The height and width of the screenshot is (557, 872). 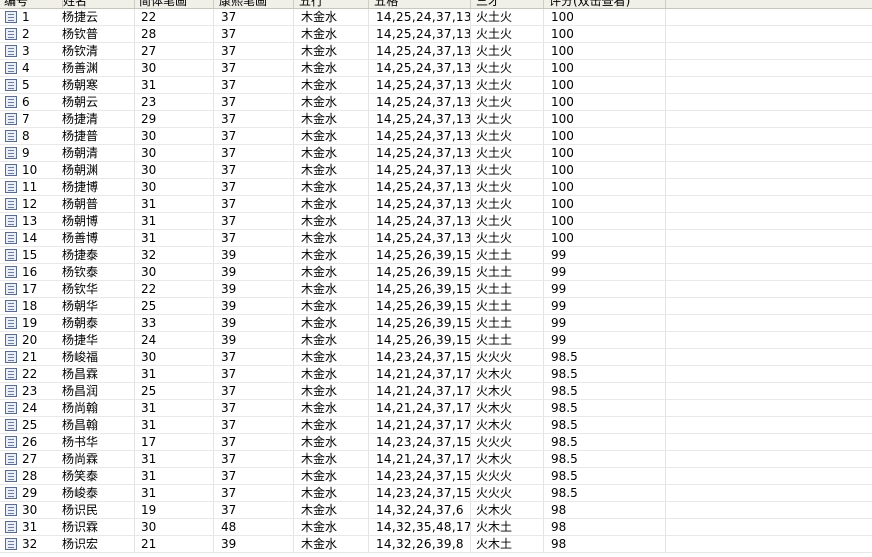 I want to click on table-row: 24 杨尚翰 31 37 木金水 14,21,24,37,17 火木火 98.5, so click(x=436, y=408).